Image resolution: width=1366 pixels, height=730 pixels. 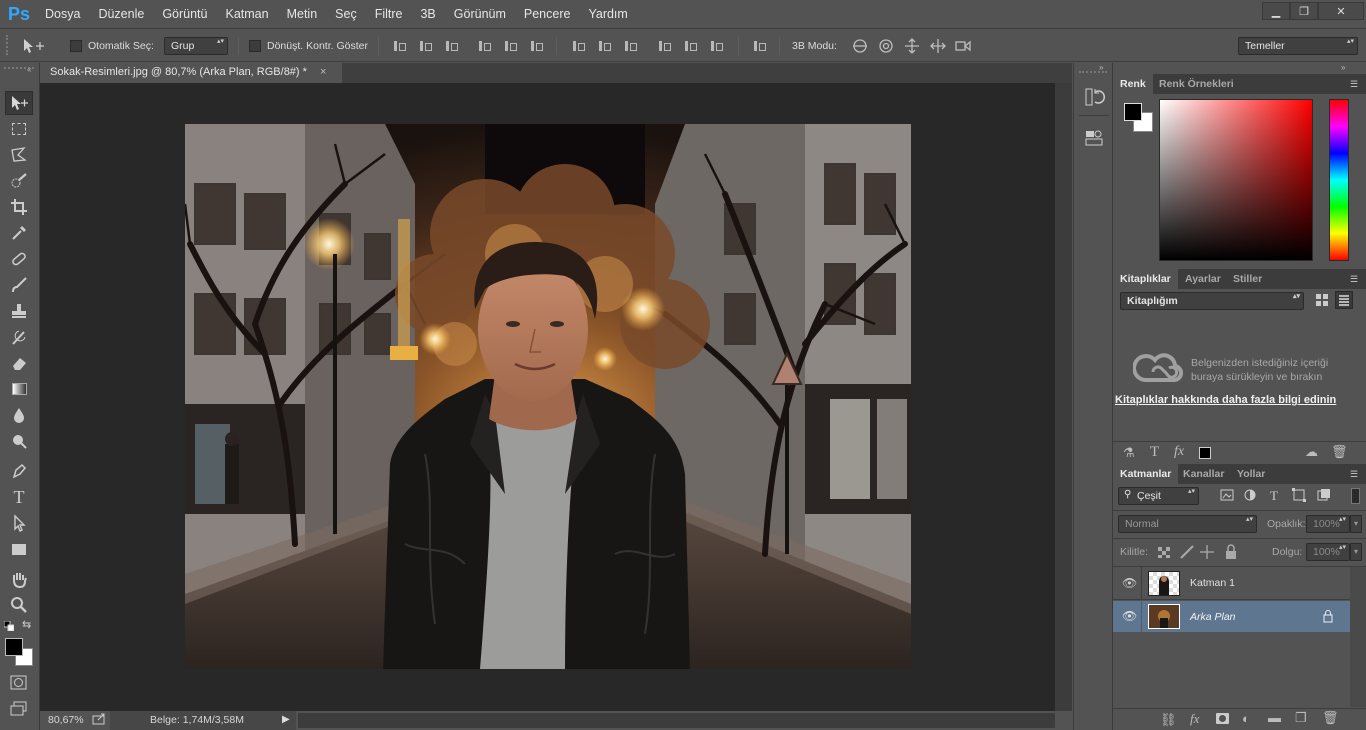 I want to click on add-layer-style-icon: fx, so click(x=1179, y=452).